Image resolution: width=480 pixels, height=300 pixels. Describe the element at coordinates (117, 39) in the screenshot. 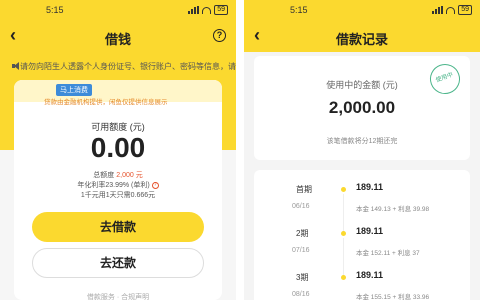

I see `page-title: 借钱` at that location.